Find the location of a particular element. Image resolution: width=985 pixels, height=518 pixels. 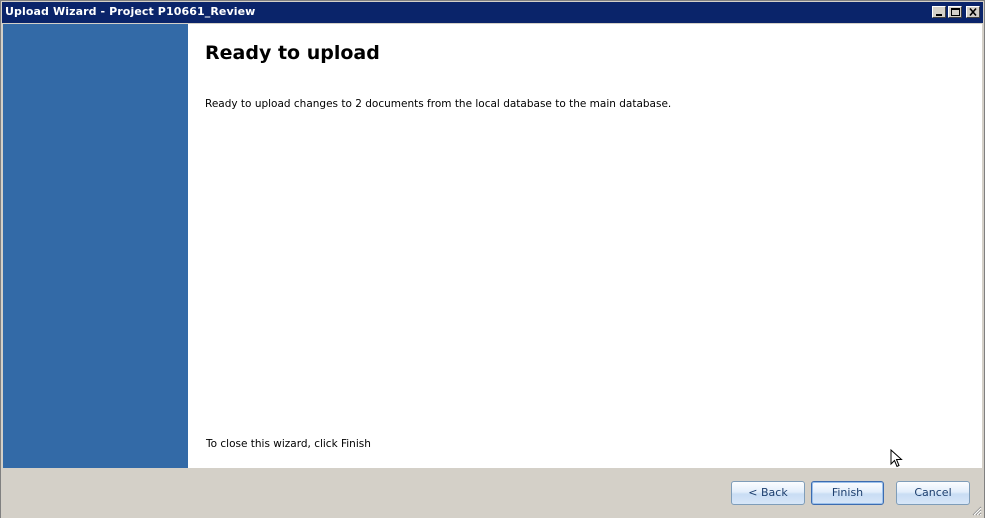

back-button: < Back is located at coordinates (768, 493).